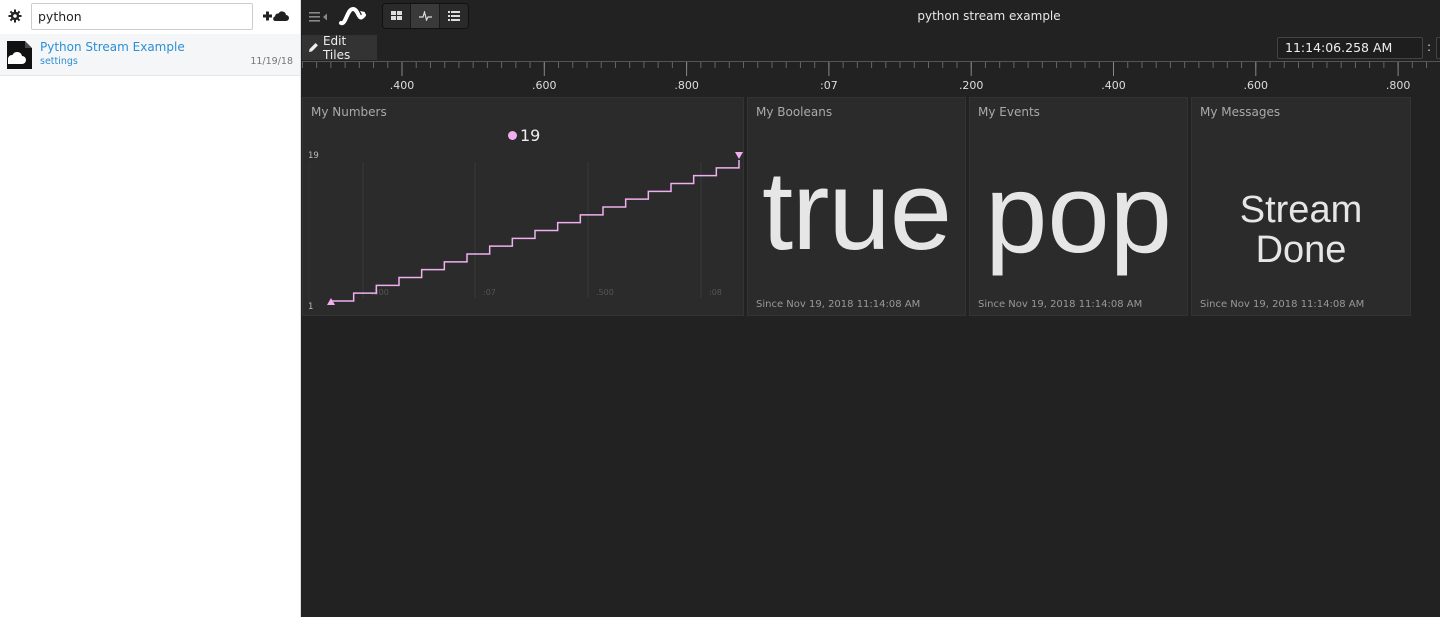 The height and width of the screenshot is (617, 1440). I want to click on y-tick-label: 19, so click(313, 156).